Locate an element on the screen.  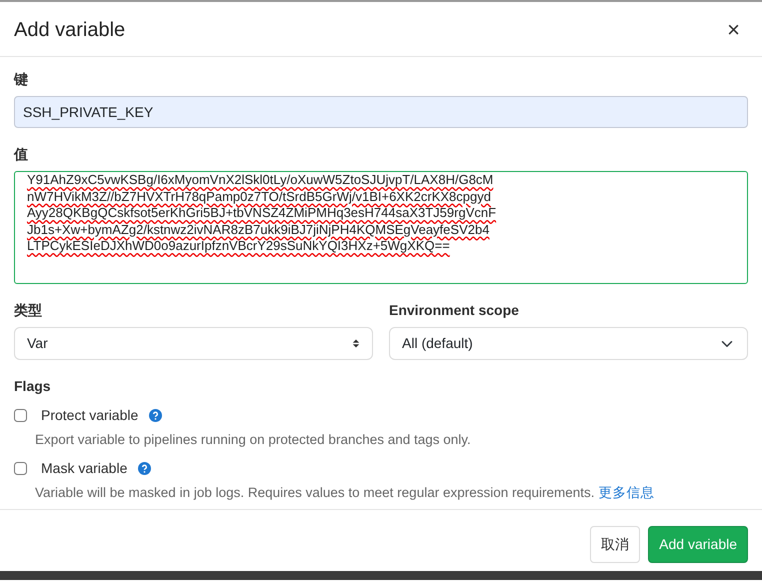
checkbox-label: Mask variable is located at coordinates (84, 469).